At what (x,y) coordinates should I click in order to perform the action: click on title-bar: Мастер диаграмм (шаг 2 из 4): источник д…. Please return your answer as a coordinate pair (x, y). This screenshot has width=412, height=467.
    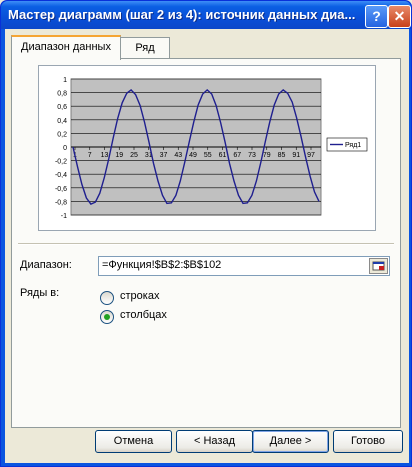
    Looking at the image, I should click on (206, 15).